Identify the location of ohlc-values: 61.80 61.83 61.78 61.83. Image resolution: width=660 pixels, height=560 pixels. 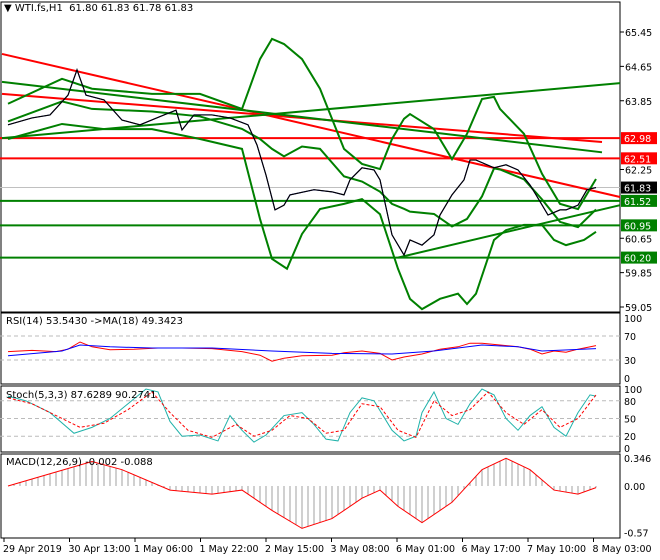
(131, 8).